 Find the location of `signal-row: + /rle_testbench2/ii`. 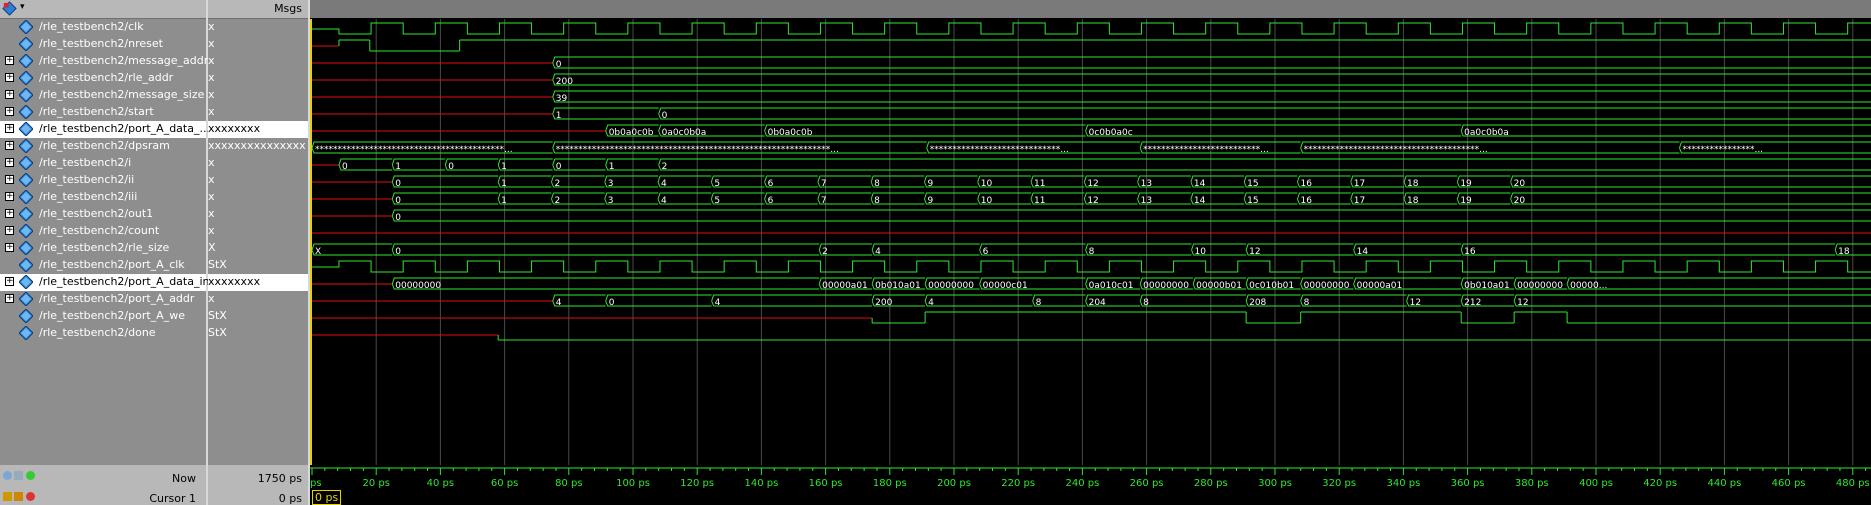

signal-row: + /rle_testbench2/ii is located at coordinates (103, 180).